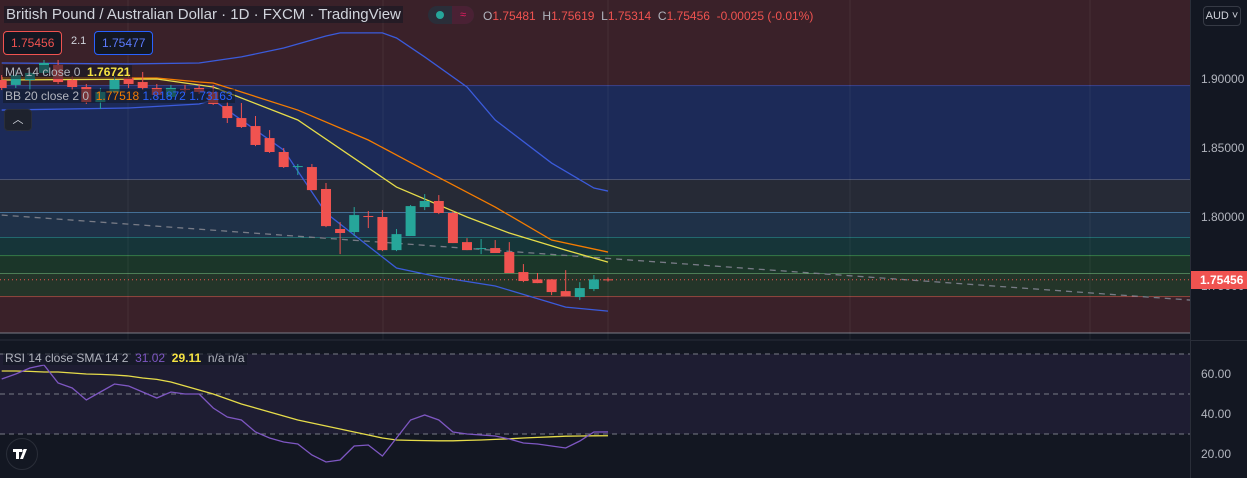 This screenshot has height=478, width=1247. I want to click on spread-value: 2.1, so click(79, 41).